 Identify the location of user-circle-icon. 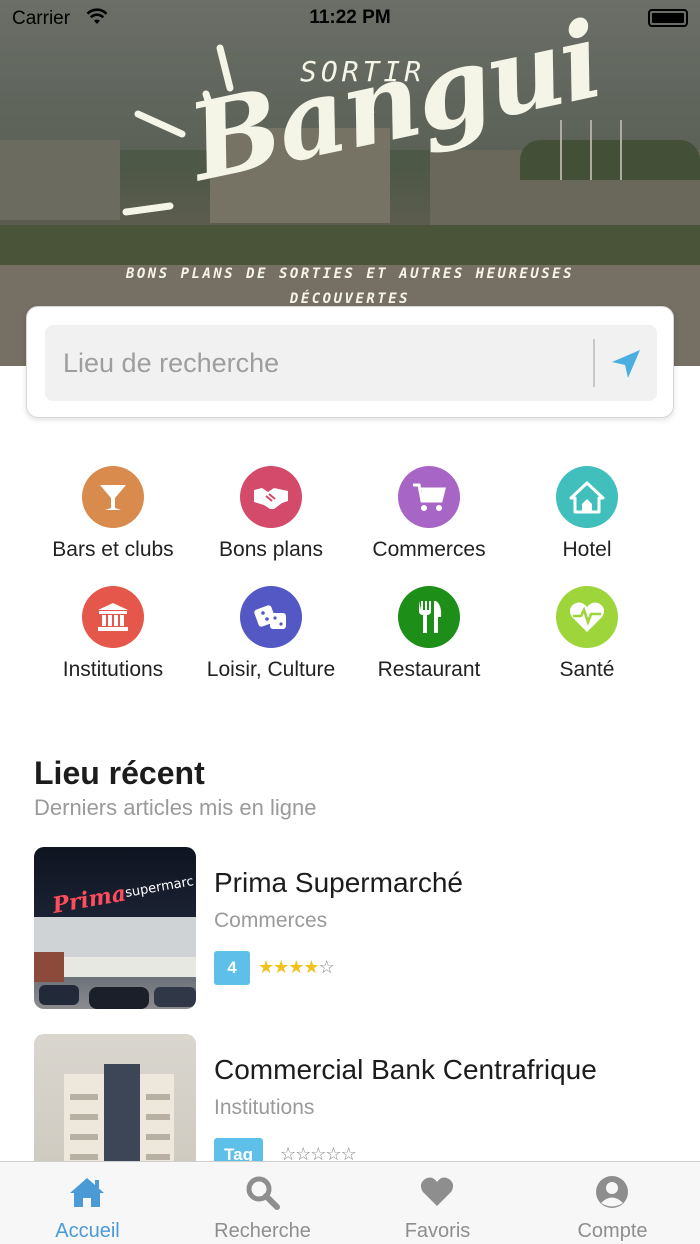
(612, 1192).